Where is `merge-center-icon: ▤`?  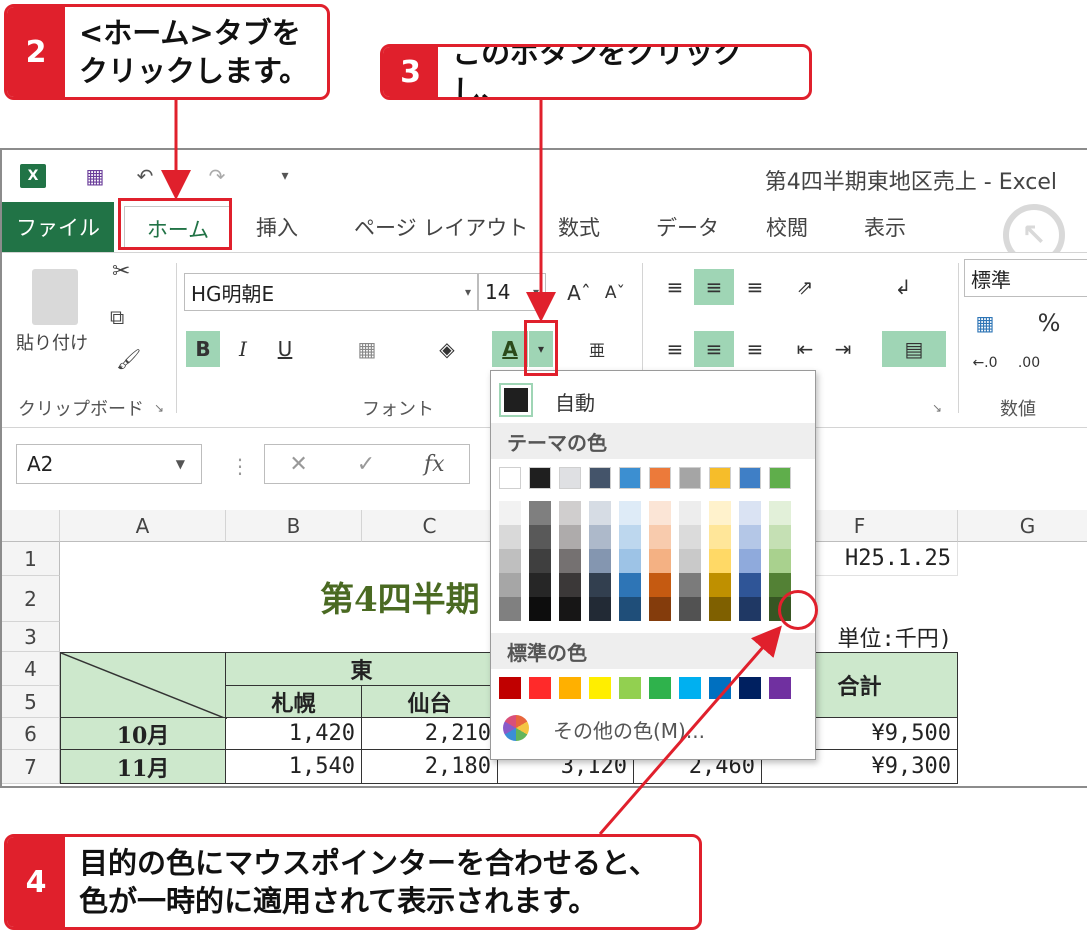 merge-center-icon: ▤ is located at coordinates (914, 349).